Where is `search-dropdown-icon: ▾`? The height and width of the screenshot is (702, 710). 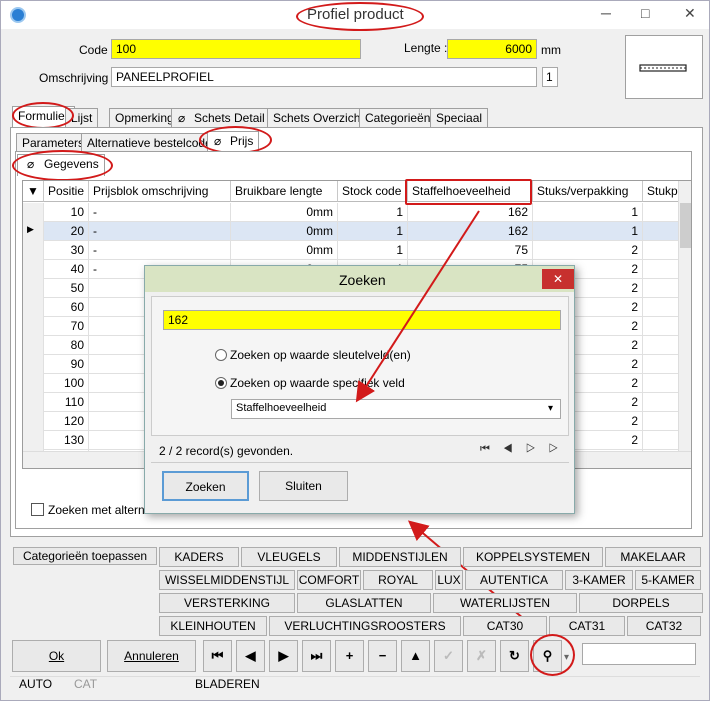
search-dropdown-icon: ▾ is located at coordinates (566, 657).